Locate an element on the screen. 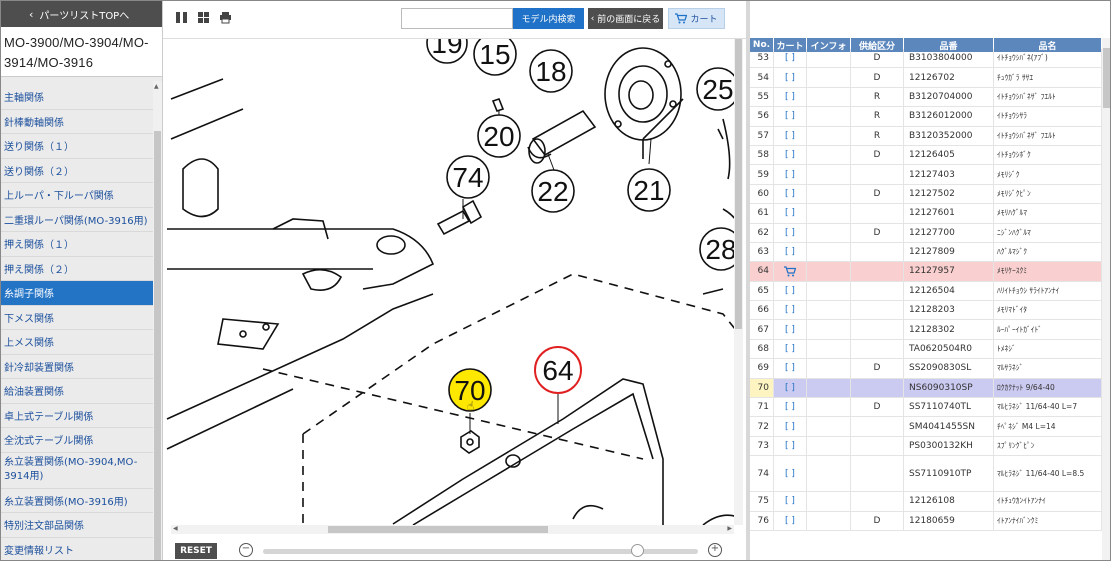 This screenshot has width=1111, height=561. callout-70: 70☝ is located at coordinates (470, 390).